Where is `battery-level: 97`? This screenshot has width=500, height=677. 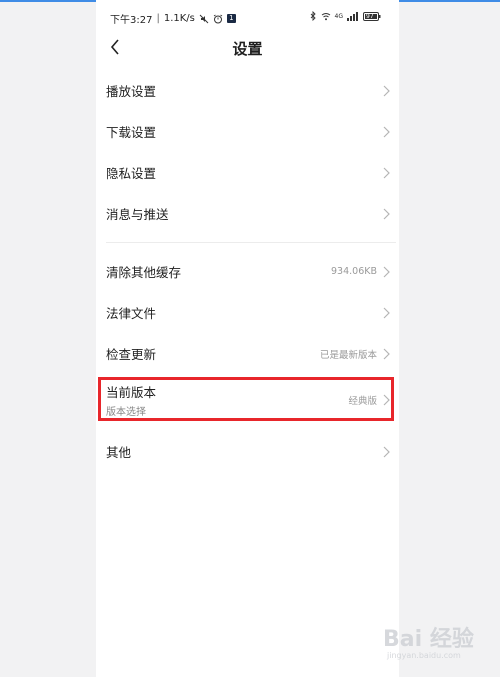 battery-level: 97 is located at coordinates (370, 16).